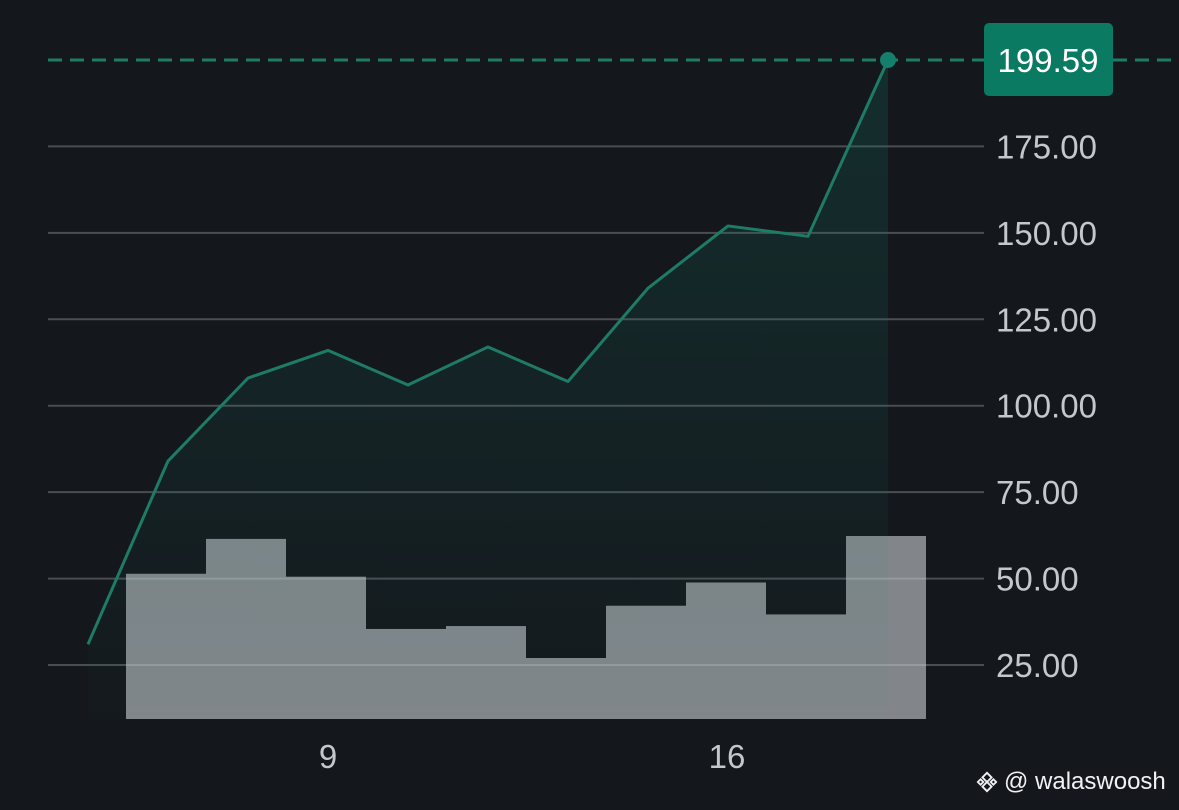 The width and height of the screenshot is (1179, 810). What do you see at coordinates (1046, 146) in the screenshot?
I see `y-tick-label: 175.00` at bounding box center [1046, 146].